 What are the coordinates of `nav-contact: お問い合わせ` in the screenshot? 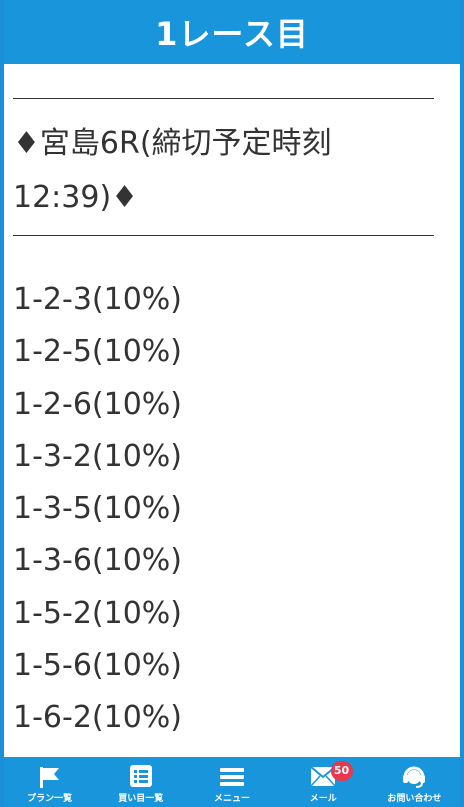 It's located at (414, 782).